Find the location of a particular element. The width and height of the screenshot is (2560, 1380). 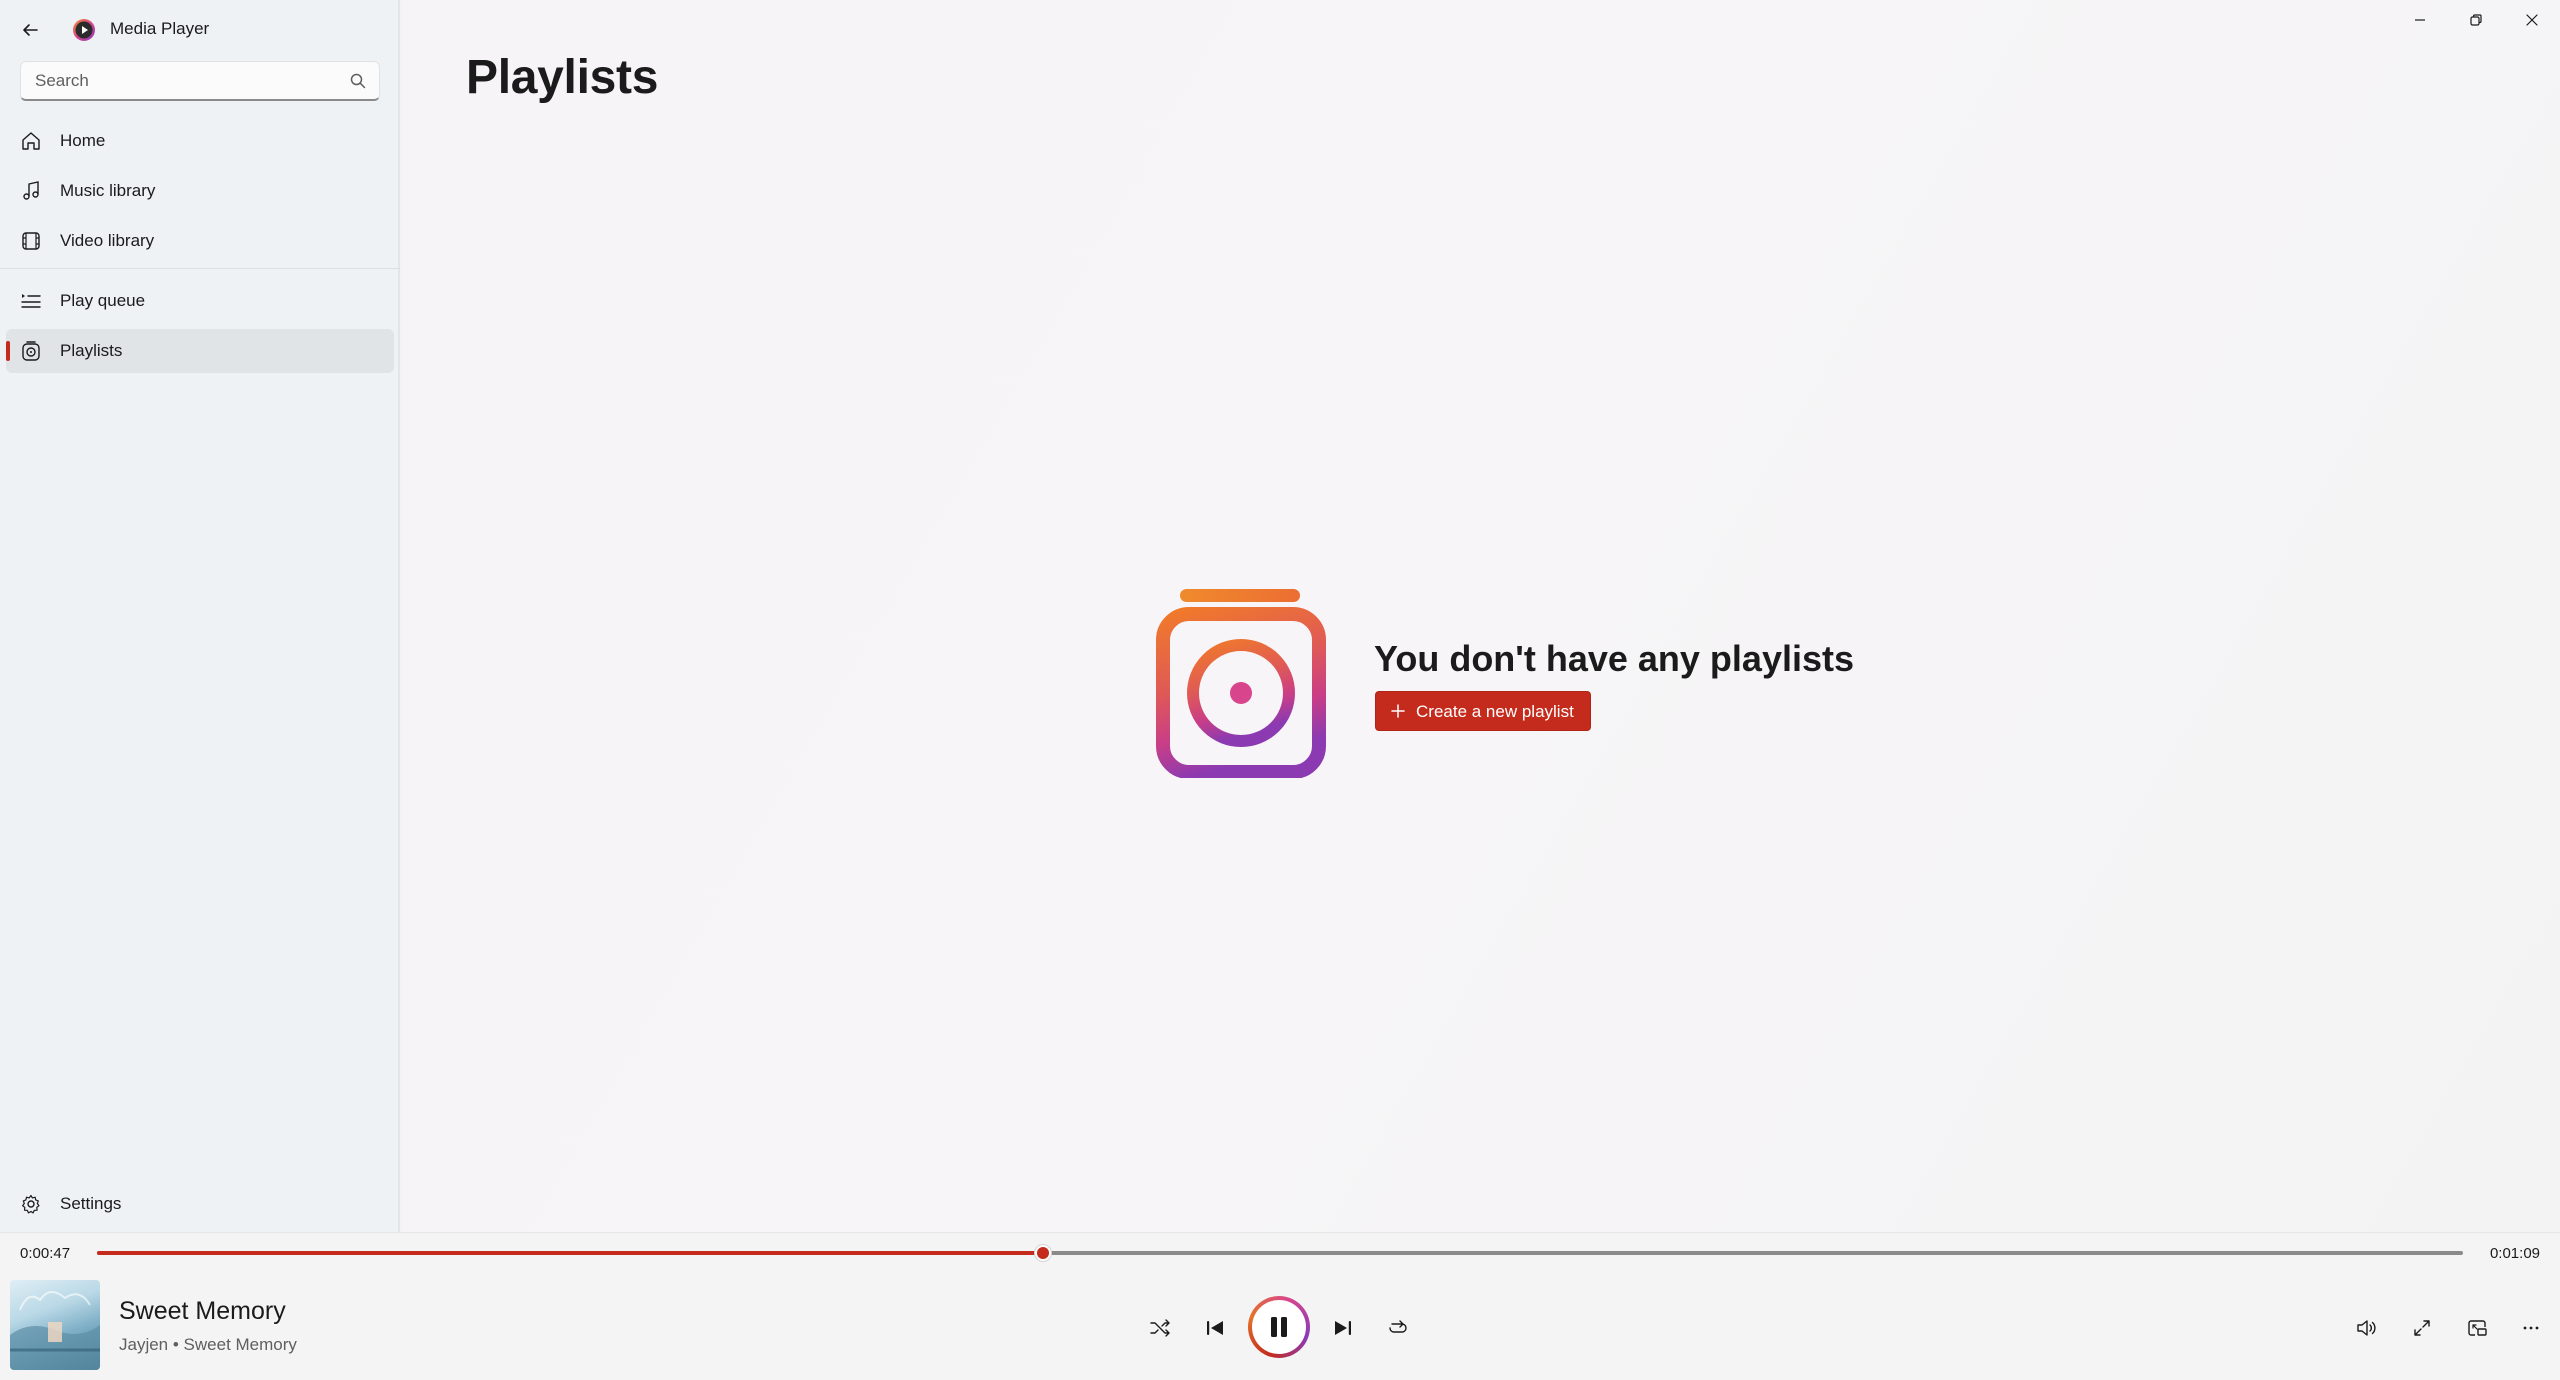

shuffle-icon is located at coordinates (1160, 1328).